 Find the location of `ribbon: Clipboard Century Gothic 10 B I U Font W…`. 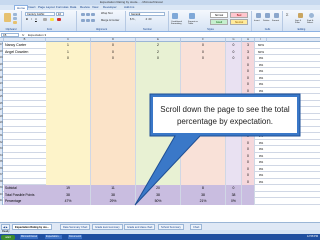

ribbon: Clipboard Century Gothic 10 B I U Font W… is located at coordinates (160, 21).